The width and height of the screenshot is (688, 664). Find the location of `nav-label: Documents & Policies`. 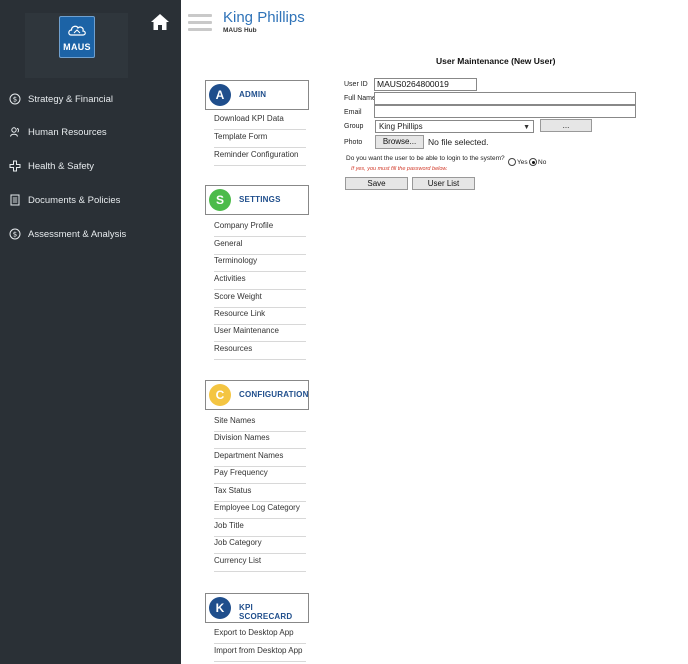

nav-label: Documents & Policies is located at coordinates (74, 200).